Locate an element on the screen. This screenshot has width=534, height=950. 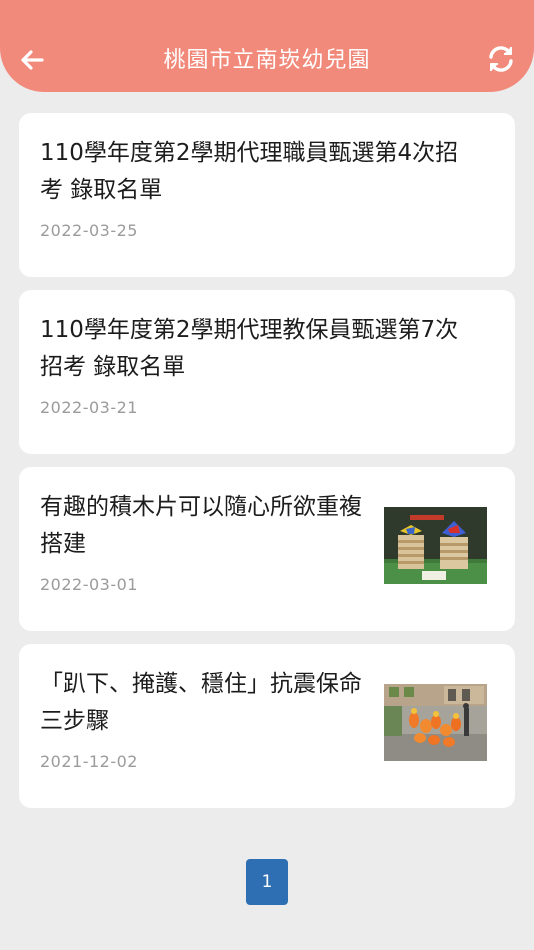
news-title: 「趴下、掩護、穩住」抗震保命三步驟 is located at coordinates (201, 702).